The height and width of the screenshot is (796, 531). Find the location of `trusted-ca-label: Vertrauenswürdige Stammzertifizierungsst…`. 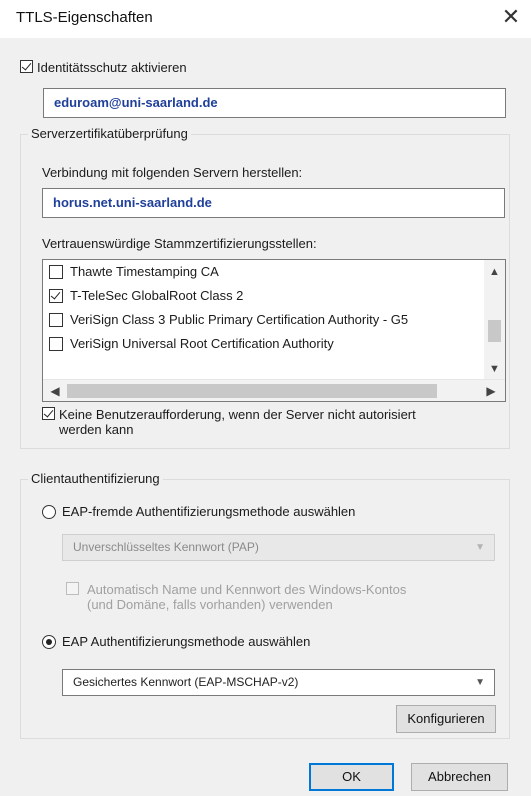

trusted-ca-label: Vertrauenswürdige Stammzertifizierungsst… is located at coordinates (179, 243).